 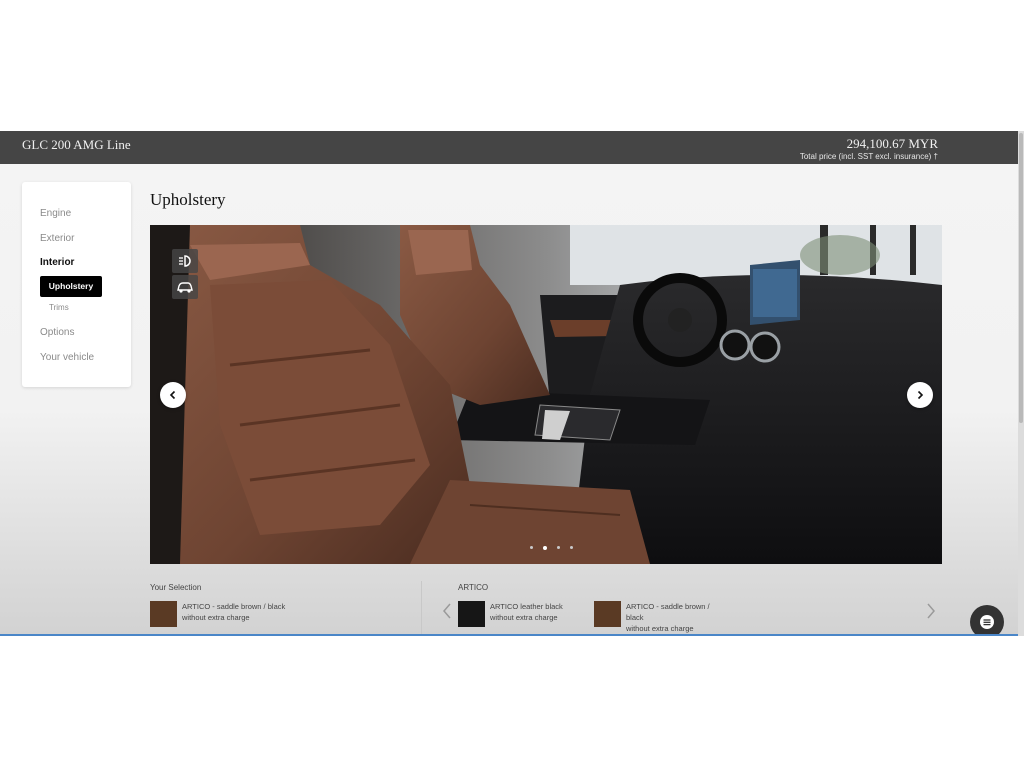 I want to click on page-scrollbar, so click(x=1021, y=383).